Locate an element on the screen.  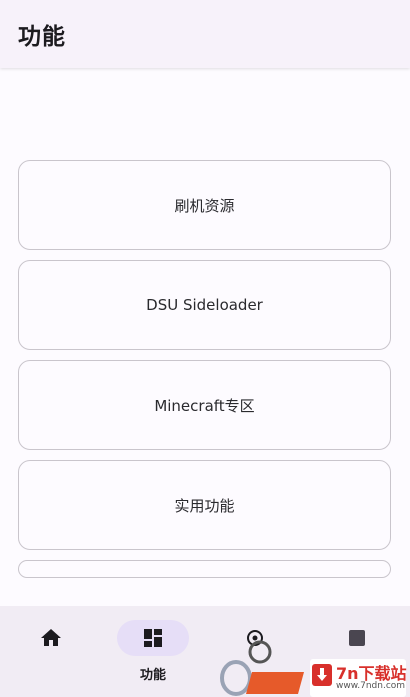
card-label: 刷机资源 is located at coordinates (204, 205).